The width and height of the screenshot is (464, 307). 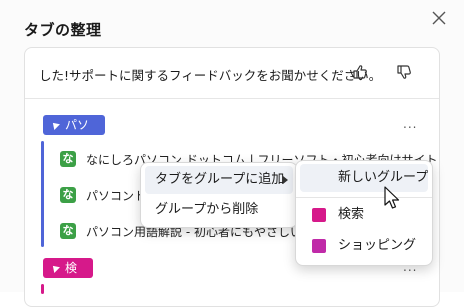 I want to click on mouse-cursor-icon, so click(x=392, y=197).